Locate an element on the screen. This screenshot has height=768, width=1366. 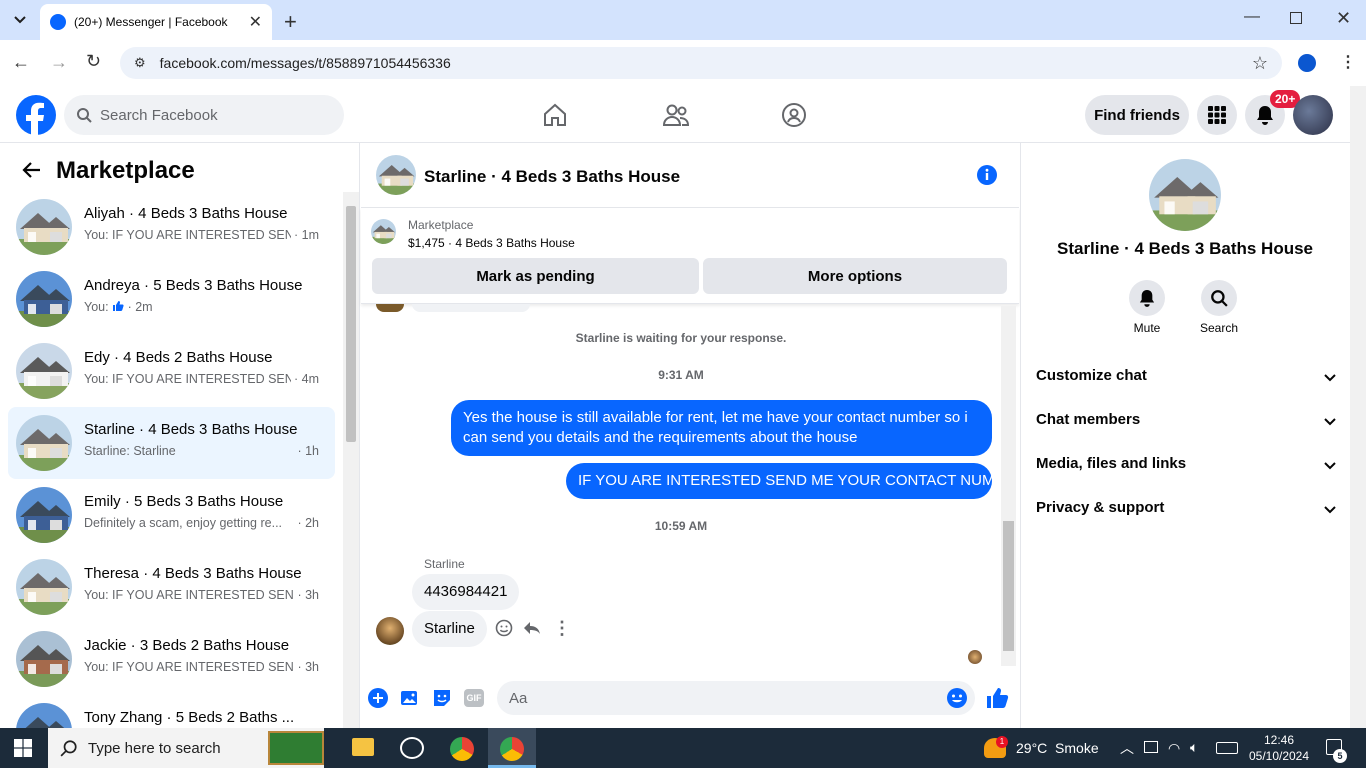
bell-icon is located at coordinates (1147, 298).